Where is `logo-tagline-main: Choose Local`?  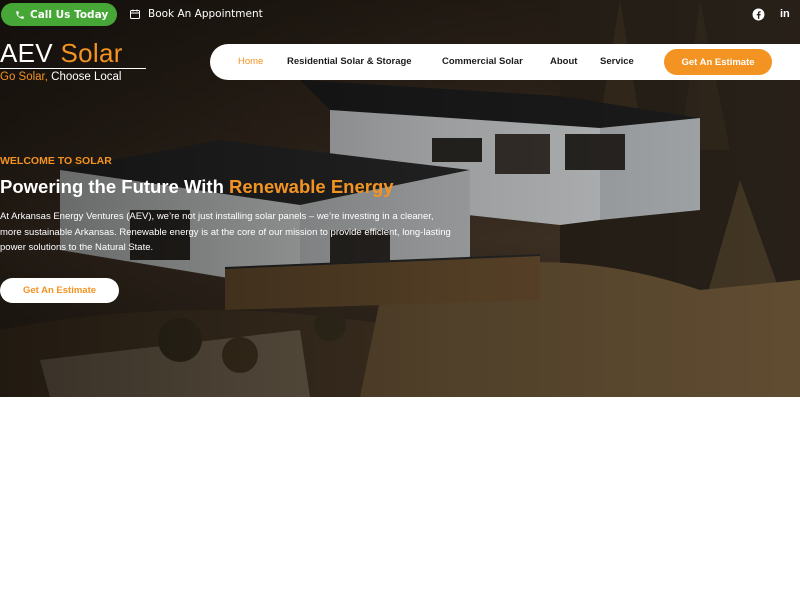
logo-tagline-main: Choose Local is located at coordinates (86, 77).